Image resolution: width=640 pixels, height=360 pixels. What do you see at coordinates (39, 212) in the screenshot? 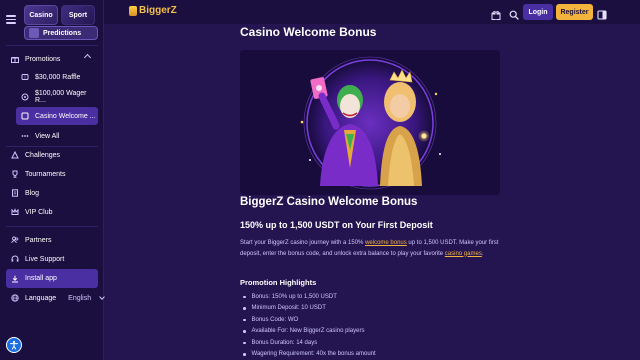
I see `sidebar-item-label: VIP Club` at bounding box center [39, 212].